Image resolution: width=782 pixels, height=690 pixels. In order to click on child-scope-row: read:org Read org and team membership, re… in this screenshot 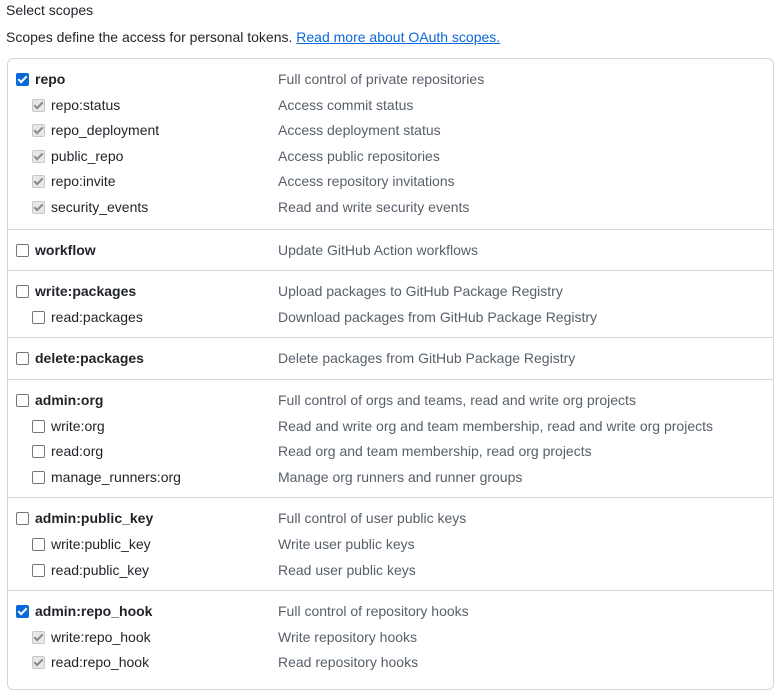, I will do `click(390, 451)`.